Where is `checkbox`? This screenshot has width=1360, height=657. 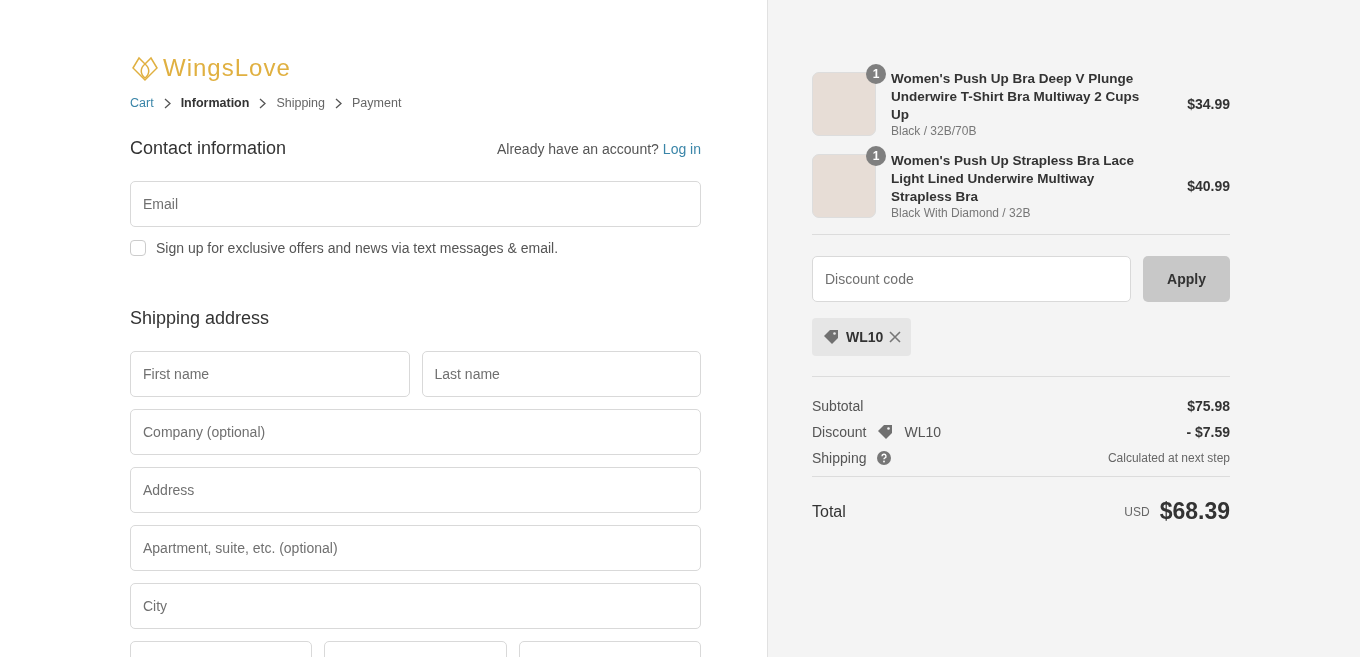 checkbox is located at coordinates (138, 248).